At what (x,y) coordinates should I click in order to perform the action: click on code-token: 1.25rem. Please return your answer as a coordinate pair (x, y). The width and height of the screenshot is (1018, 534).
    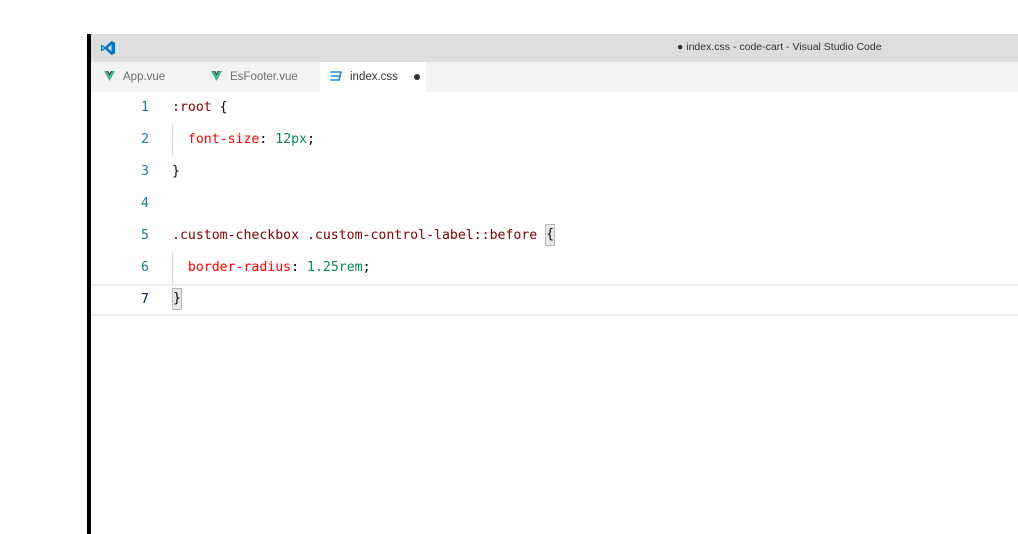
    Looking at the image, I should click on (335, 267).